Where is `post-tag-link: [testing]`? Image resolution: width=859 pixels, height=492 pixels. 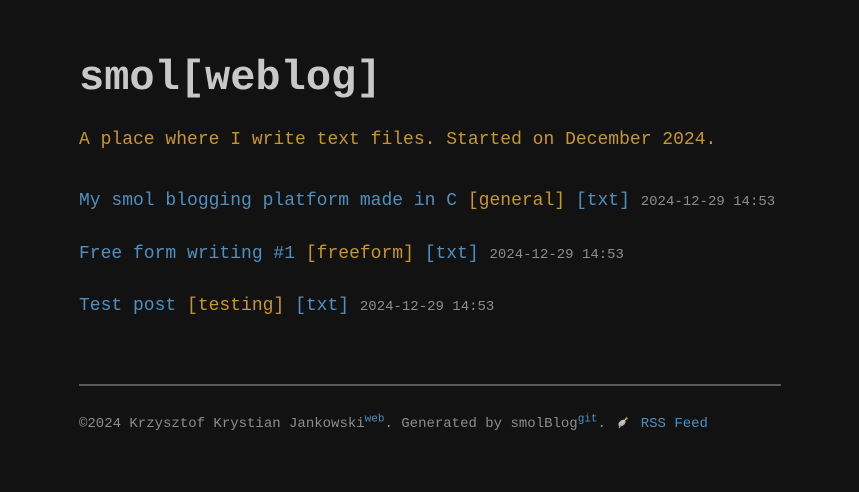
post-tag-link: [testing] is located at coordinates (235, 306).